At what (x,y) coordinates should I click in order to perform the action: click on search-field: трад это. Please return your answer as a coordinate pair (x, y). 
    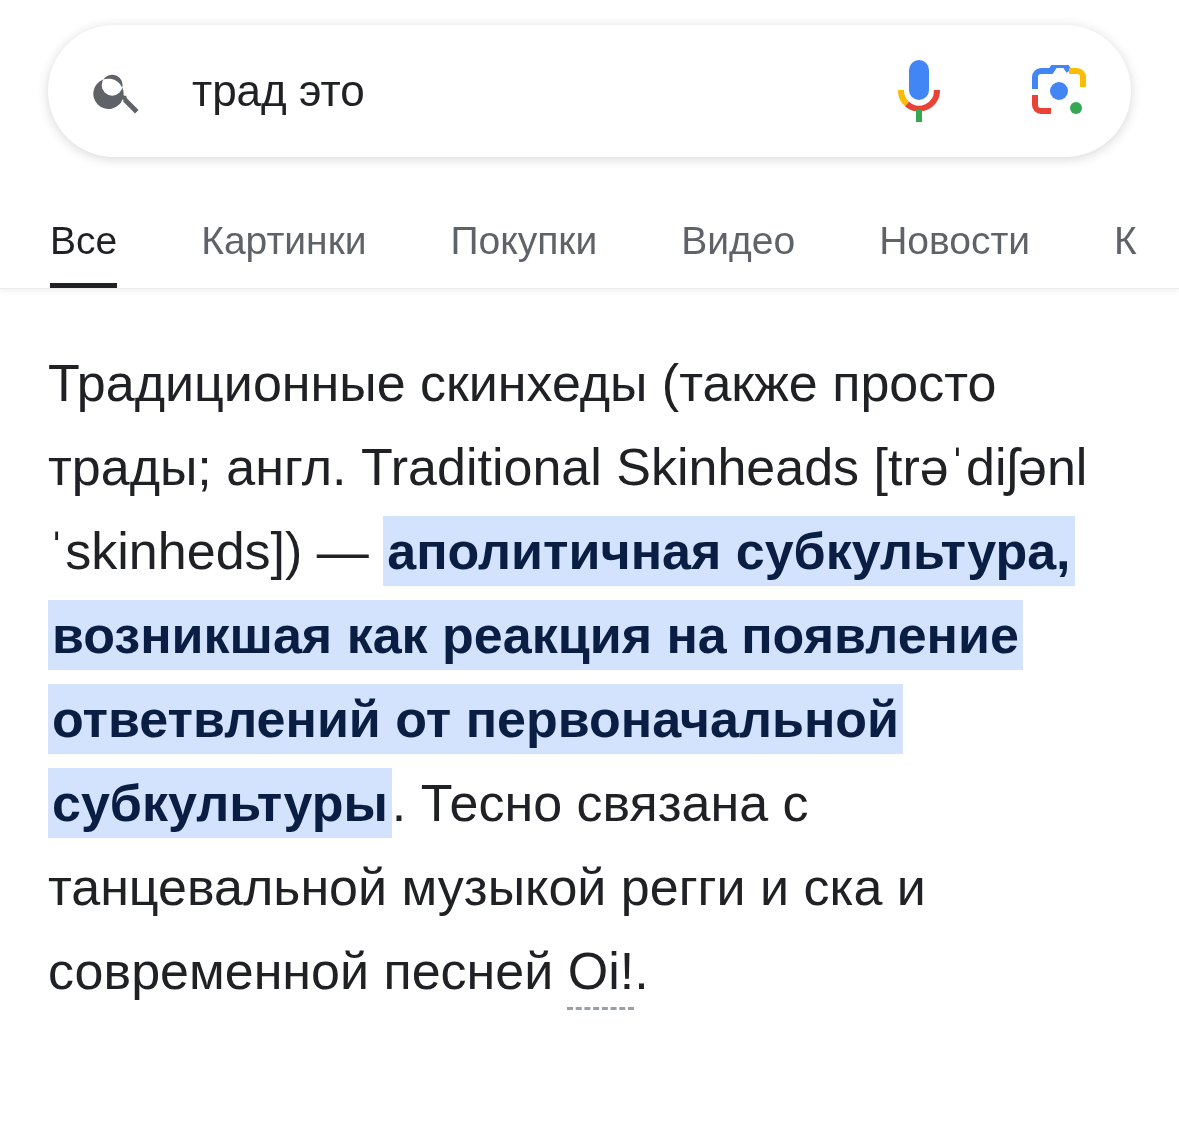
    Looking at the image, I should click on (589, 91).